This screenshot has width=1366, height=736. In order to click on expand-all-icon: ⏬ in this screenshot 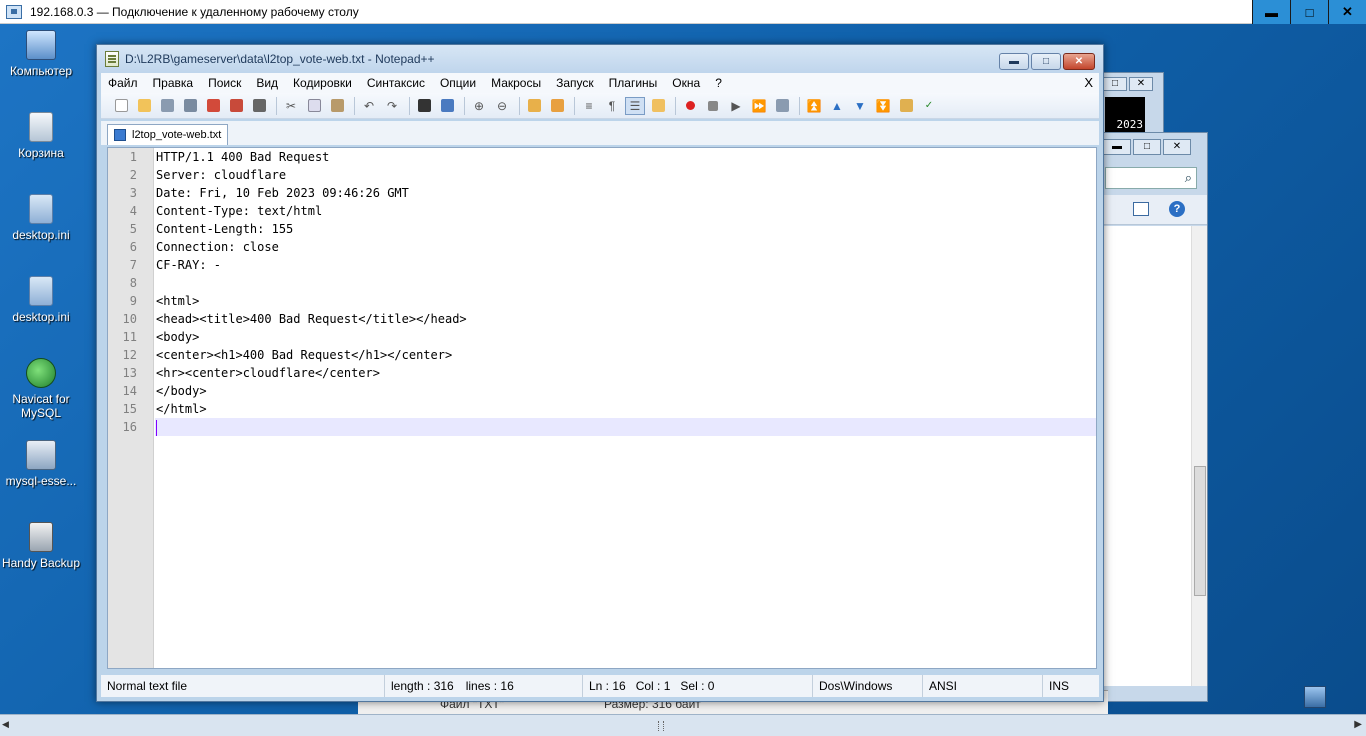, I will do `click(883, 106)`.